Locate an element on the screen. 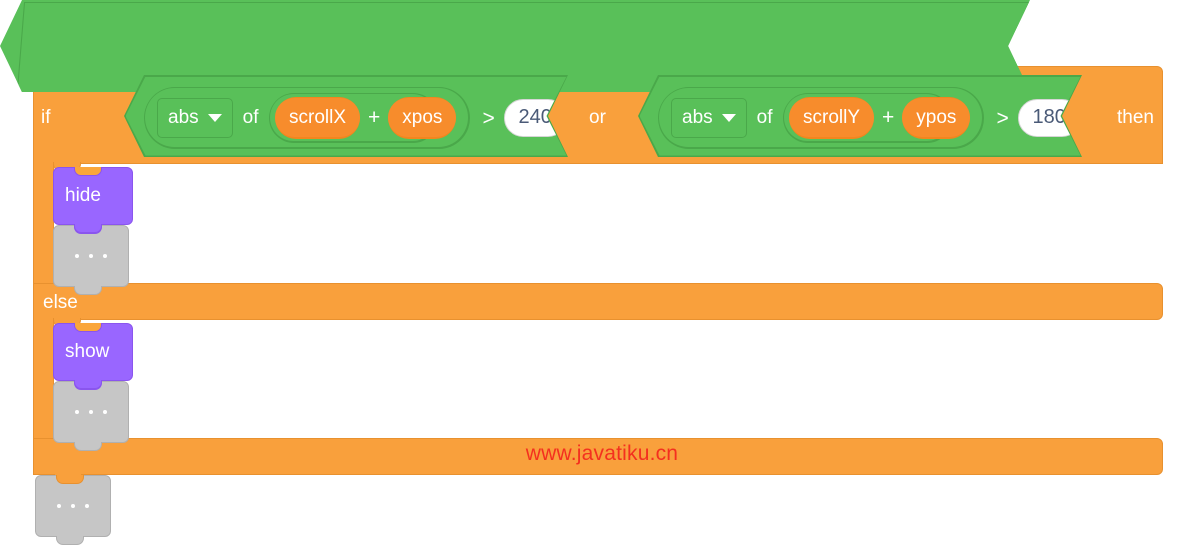 The height and width of the screenshot is (556, 1204). add-operator-block-left: scrollX + xpos is located at coordinates (353, 118).